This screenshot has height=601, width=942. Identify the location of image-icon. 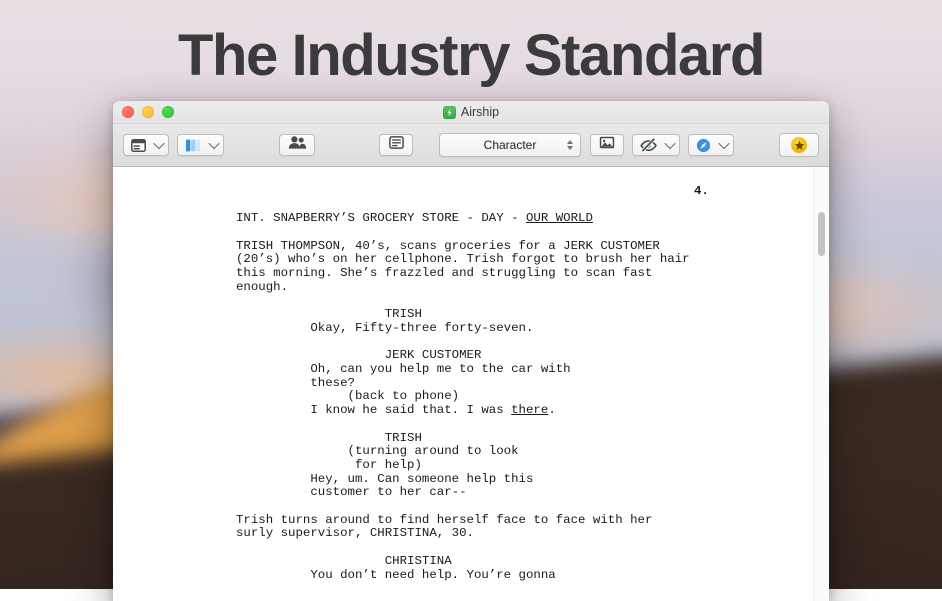
(607, 145).